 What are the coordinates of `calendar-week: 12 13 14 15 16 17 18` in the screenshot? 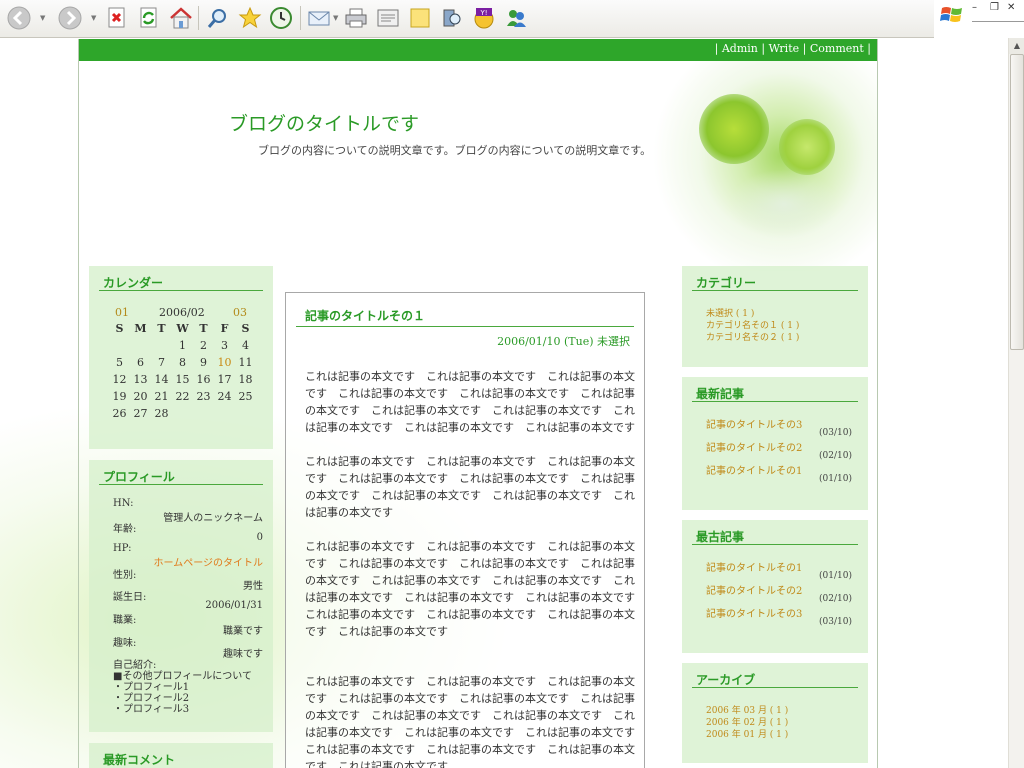 It's located at (184, 381).